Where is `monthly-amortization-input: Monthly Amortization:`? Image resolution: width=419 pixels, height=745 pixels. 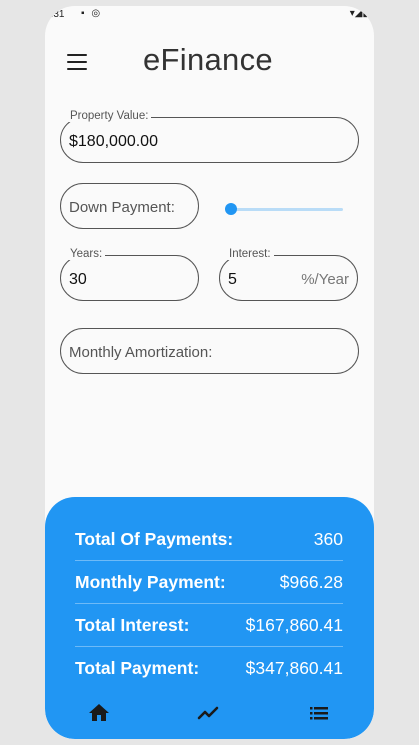 monthly-amortization-input: Monthly Amortization: is located at coordinates (140, 352).